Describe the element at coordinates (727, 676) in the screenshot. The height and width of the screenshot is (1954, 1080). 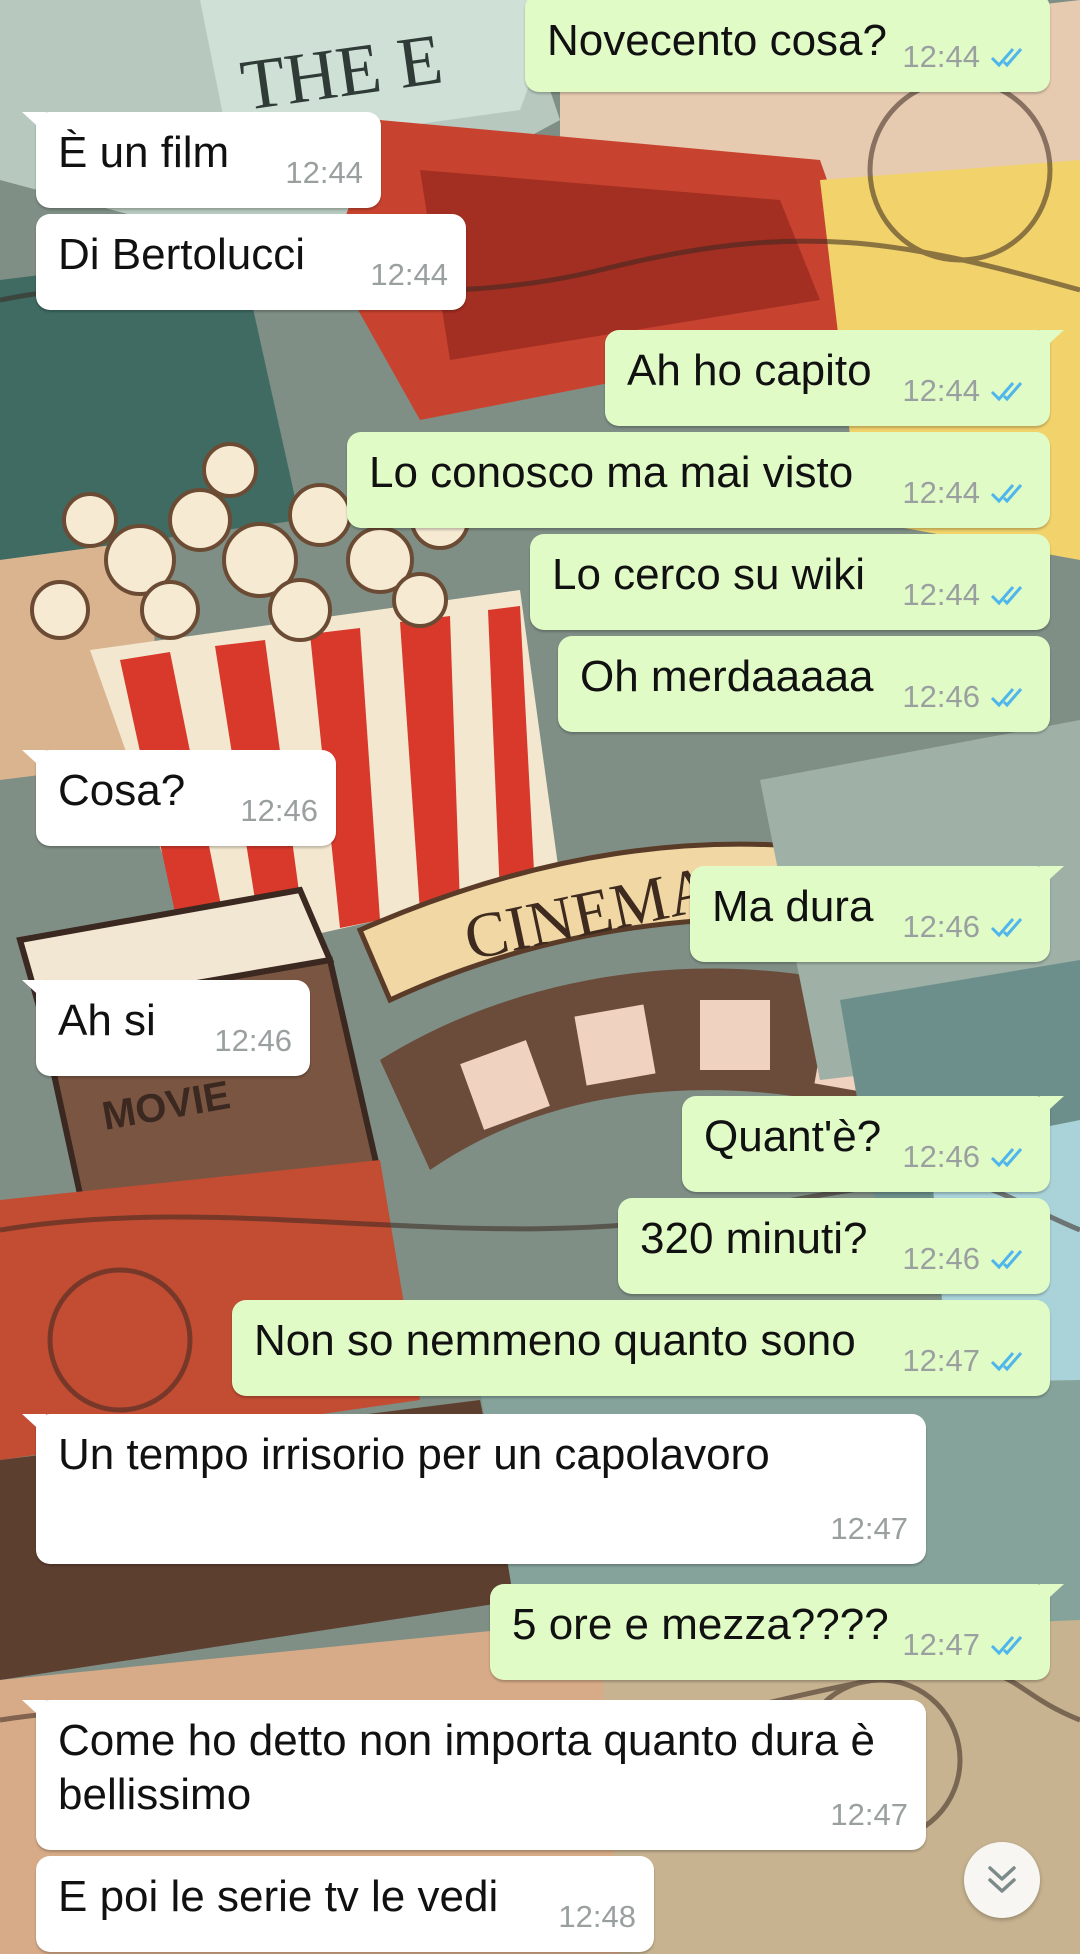
I see `message-text: Oh merdaaaaa` at that location.